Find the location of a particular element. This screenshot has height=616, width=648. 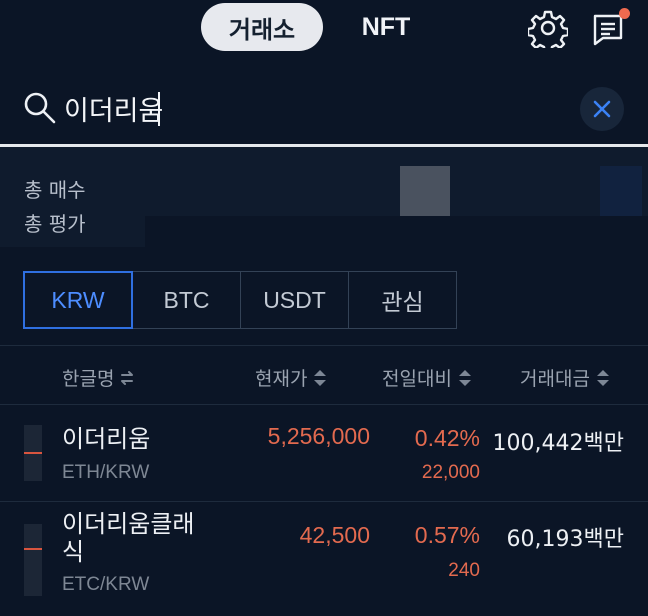

swap-sort-icon is located at coordinates (127, 377).